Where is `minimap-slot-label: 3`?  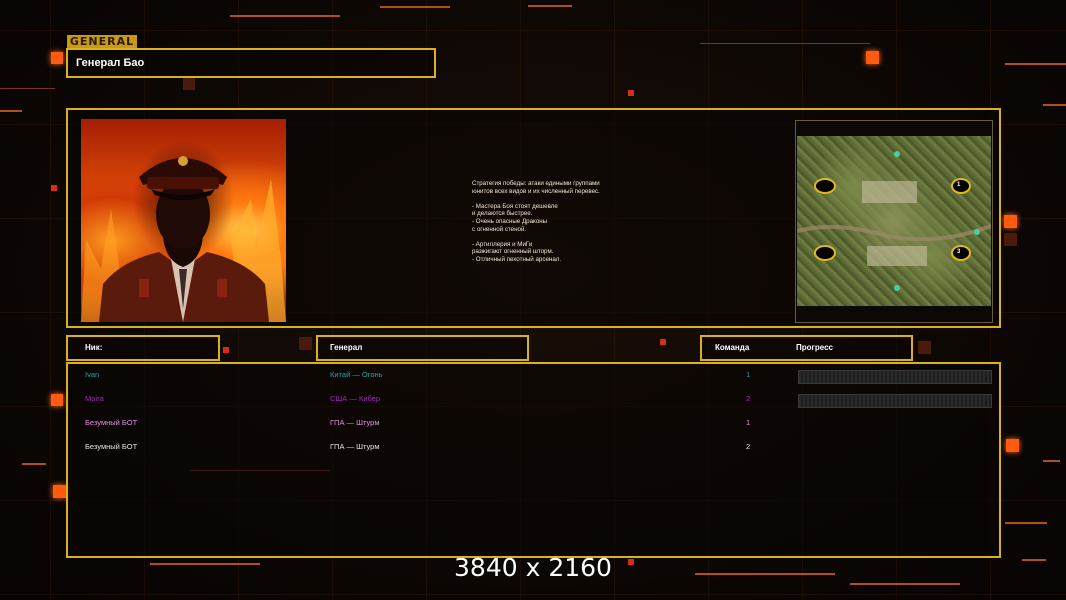
minimap-slot-label: 3 is located at coordinates (959, 252).